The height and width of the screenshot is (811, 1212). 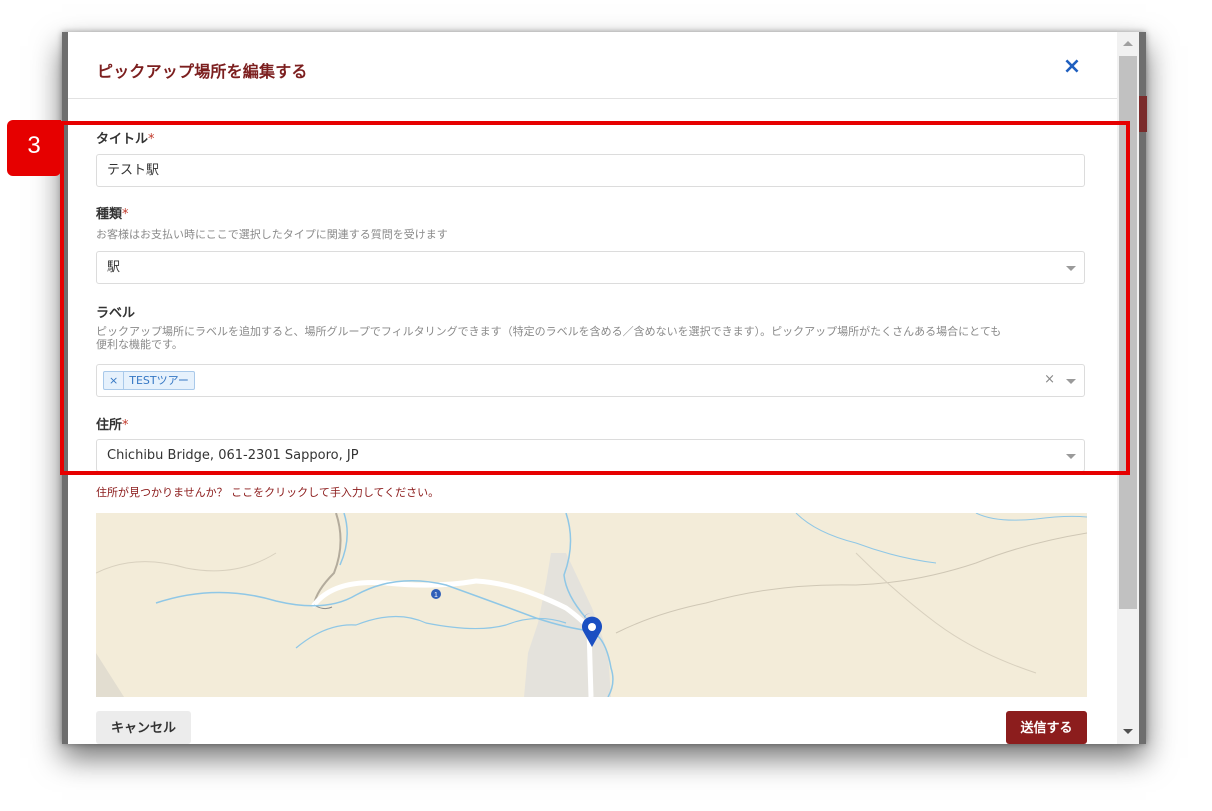 What do you see at coordinates (139, 344) in the screenshot?
I see `label-help-text-line2: 便利な機能です。` at bounding box center [139, 344].